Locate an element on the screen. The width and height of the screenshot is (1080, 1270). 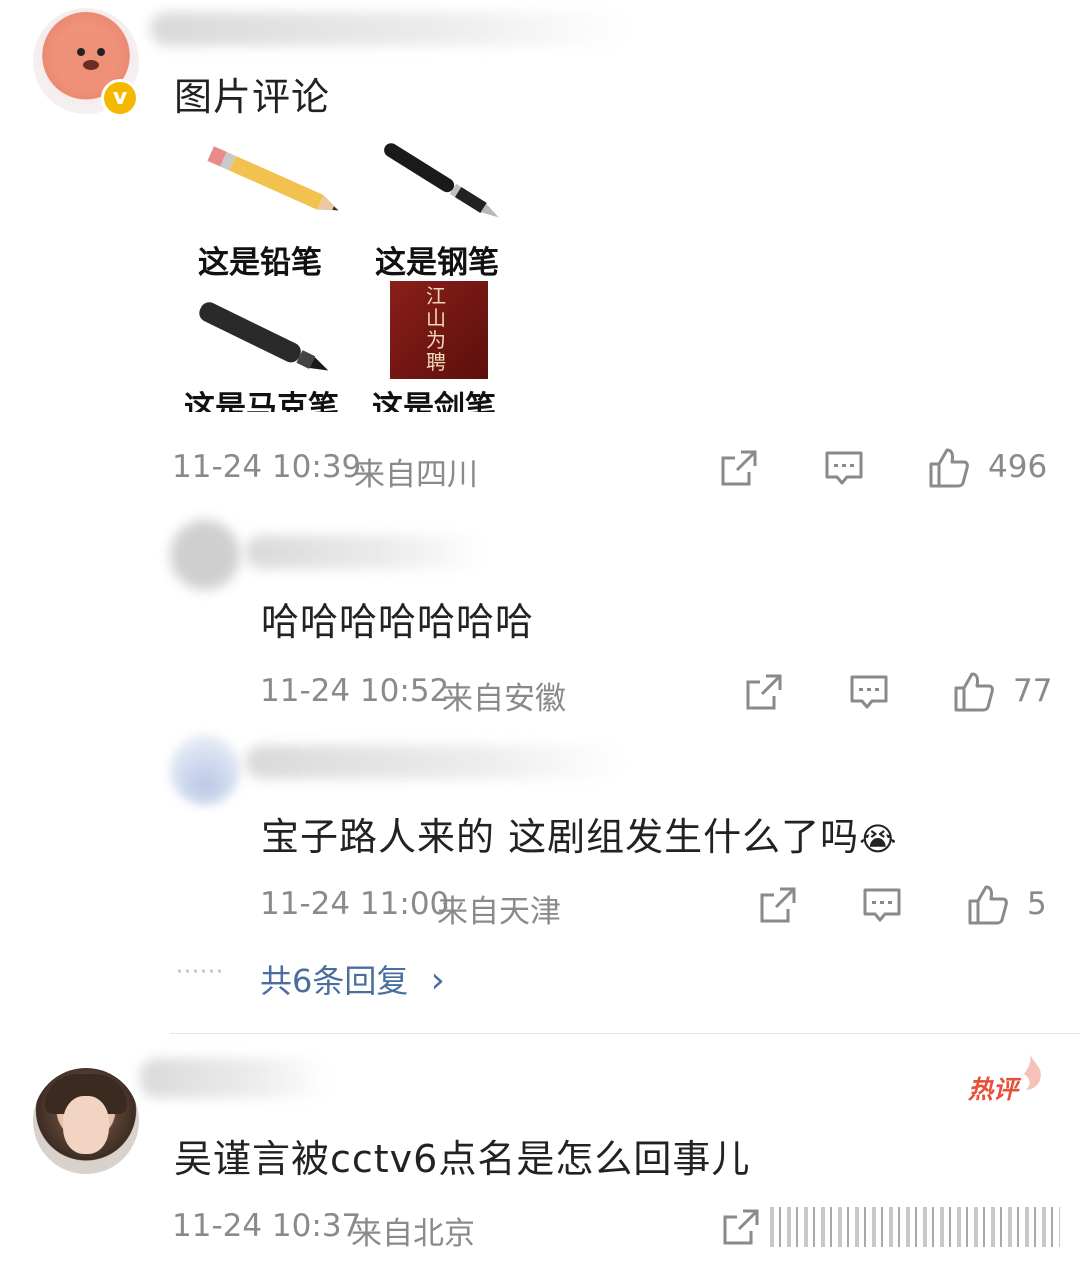
caption-marker: 这是马克笔 is located at coordinates (261, 401).